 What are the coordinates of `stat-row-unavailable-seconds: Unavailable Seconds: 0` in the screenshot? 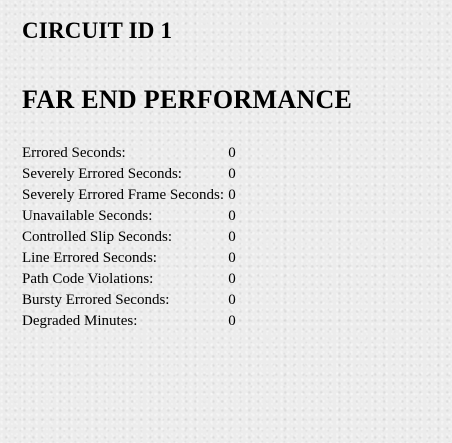 It's located at (131, 216).